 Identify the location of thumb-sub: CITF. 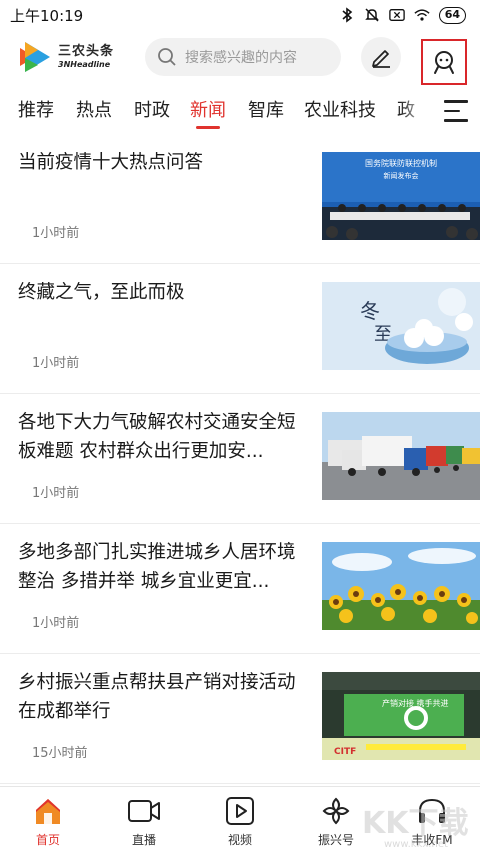
(345, 752).